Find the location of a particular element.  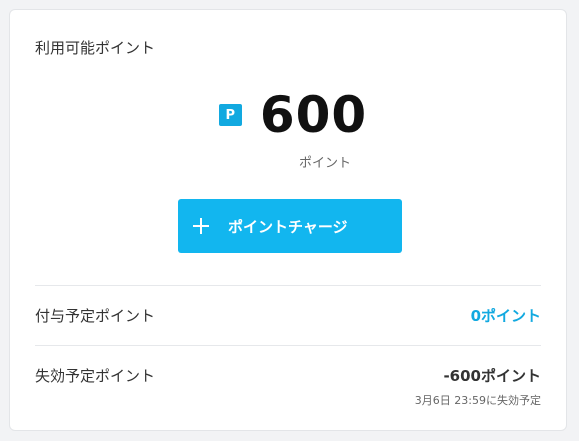

point-charge-button: ポイントチャージ is located at coordinates (290, 226).